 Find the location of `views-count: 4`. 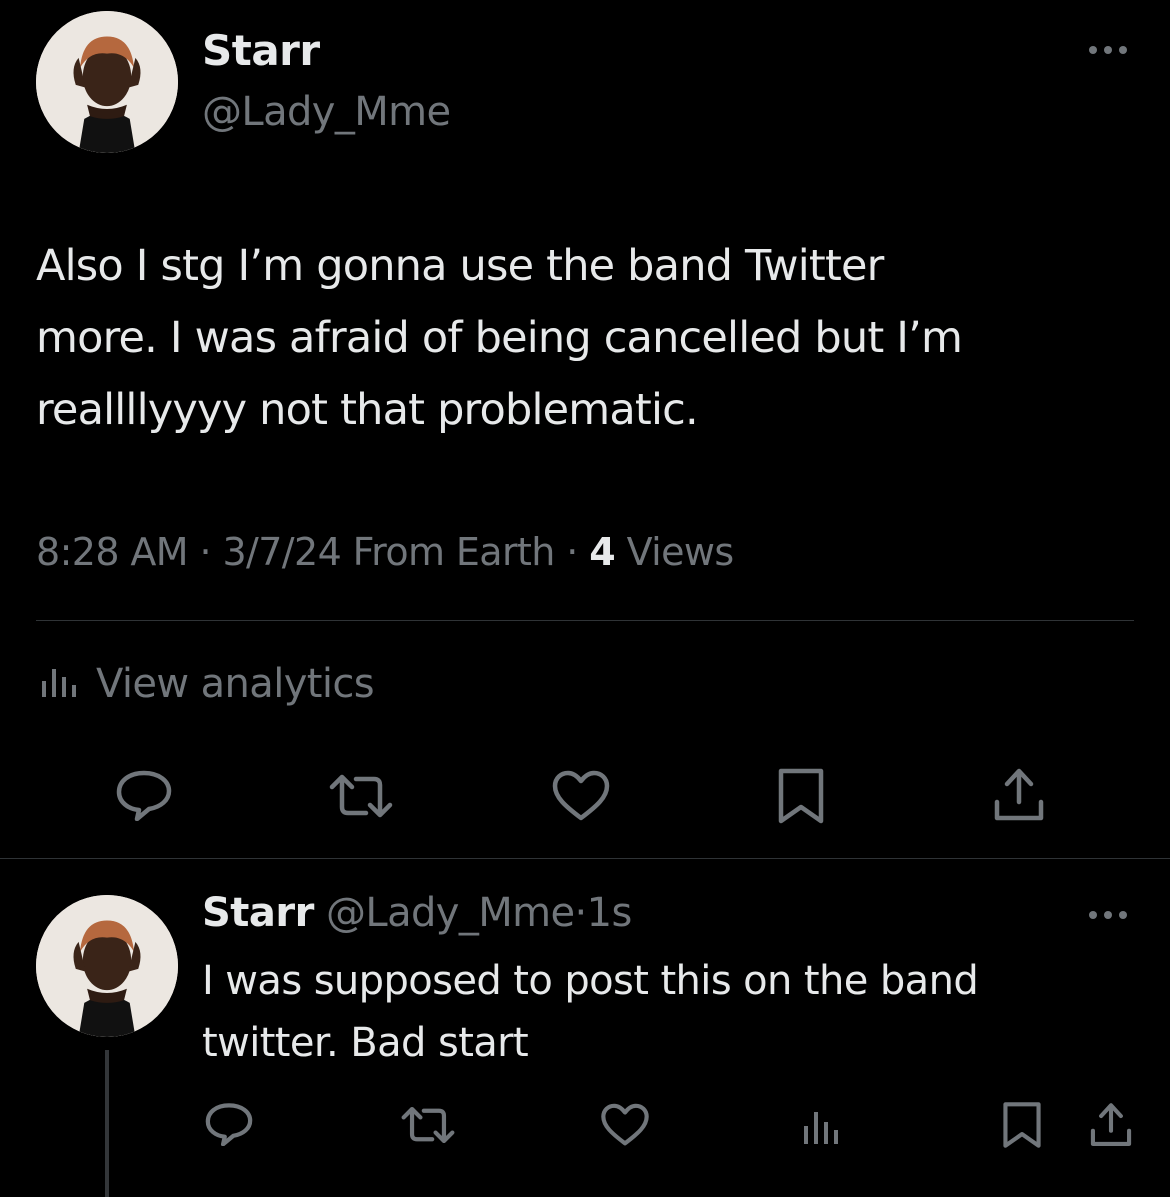

views-count: 4 is located at coordinates (602, 552).